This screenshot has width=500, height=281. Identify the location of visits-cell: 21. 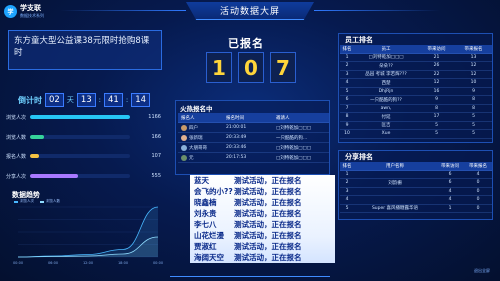
(436, 57).